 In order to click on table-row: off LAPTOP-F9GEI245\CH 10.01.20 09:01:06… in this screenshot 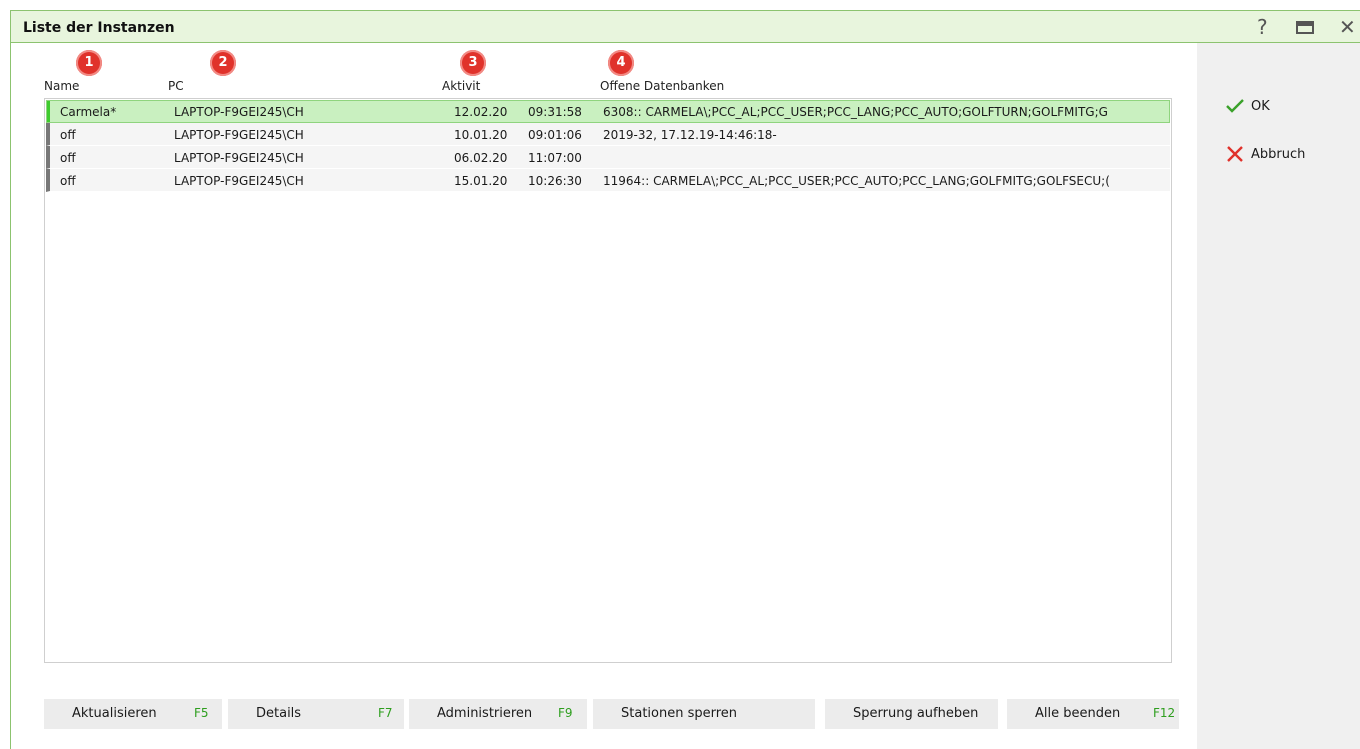, I will do `click(608, 134)`.